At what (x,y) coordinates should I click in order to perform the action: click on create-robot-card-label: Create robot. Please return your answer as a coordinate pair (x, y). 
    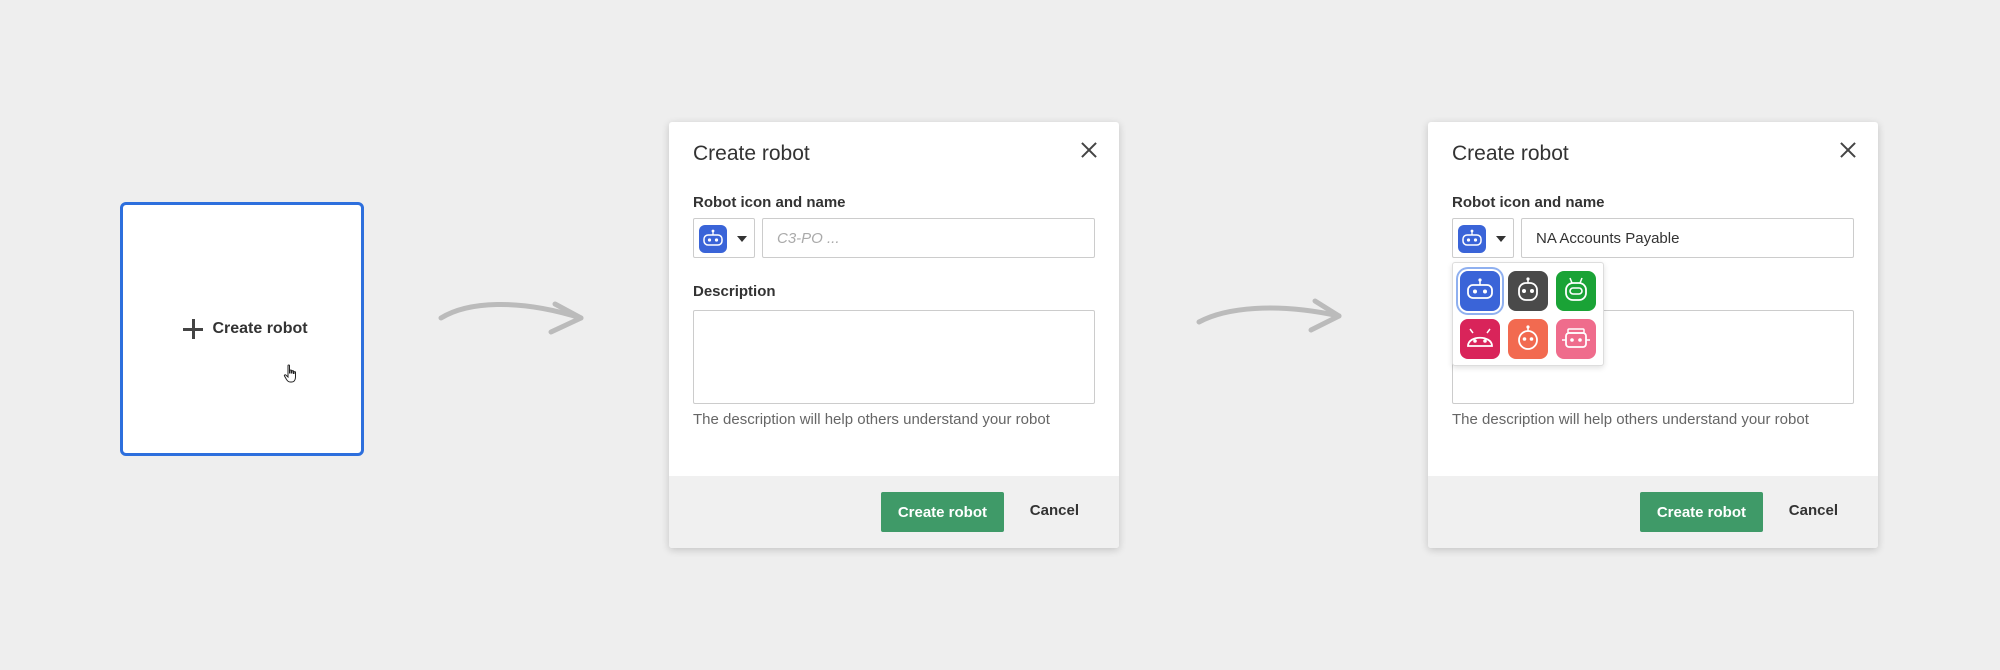
    Looking at the image, I should click on (260, 328).